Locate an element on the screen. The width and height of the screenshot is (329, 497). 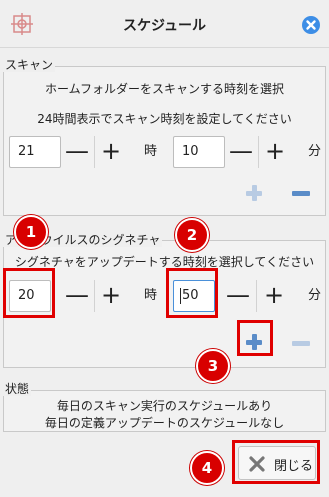
step-badge-1: 1 is located at coordinates (31, 232).